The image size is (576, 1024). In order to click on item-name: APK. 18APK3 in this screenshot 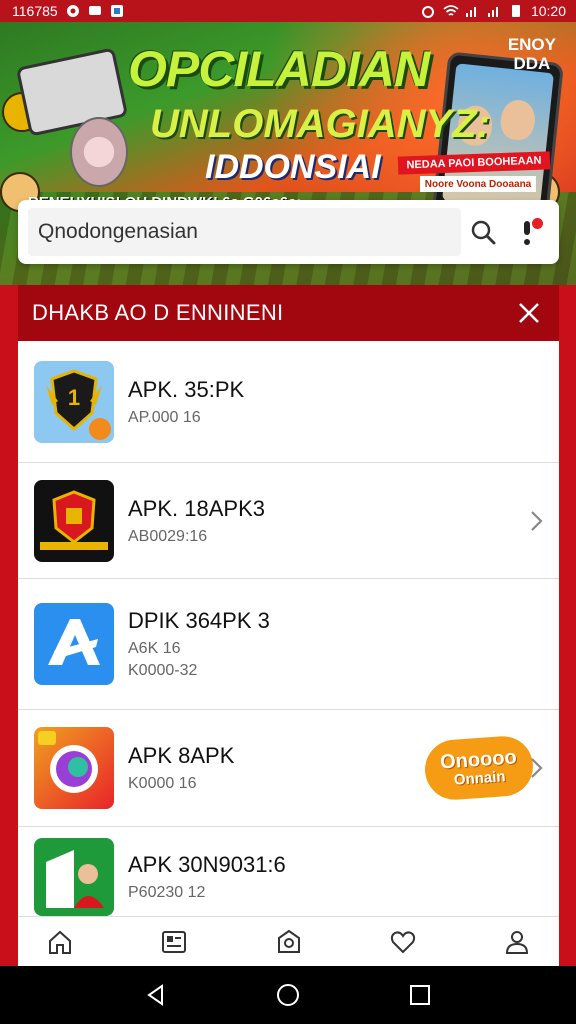, I will do `click(196, 508)`.